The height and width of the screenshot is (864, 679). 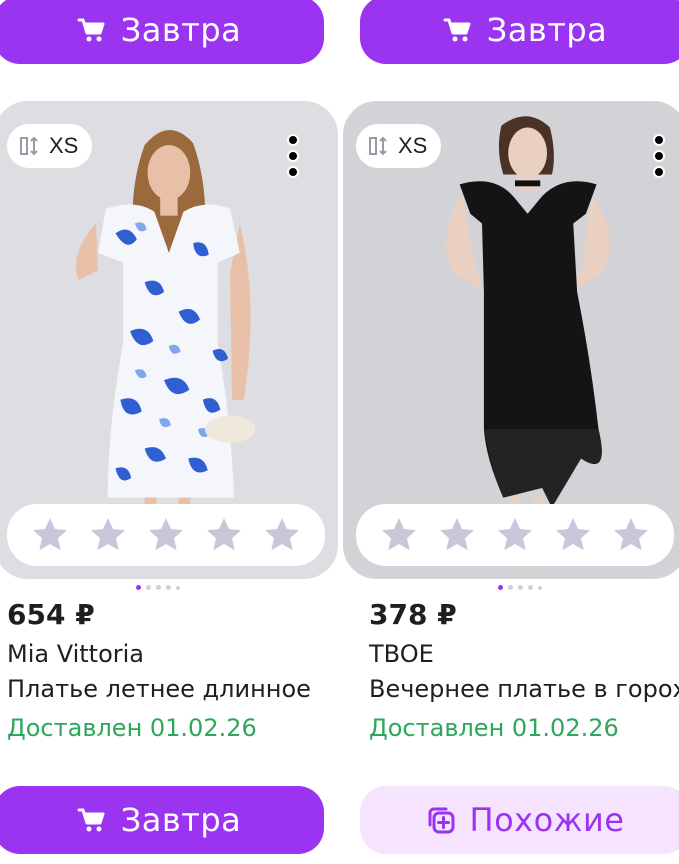 What do you see at coordinates (547, 820) in the screenshot?
I see `button-label: Похожие` at bounding box center [547, 820].